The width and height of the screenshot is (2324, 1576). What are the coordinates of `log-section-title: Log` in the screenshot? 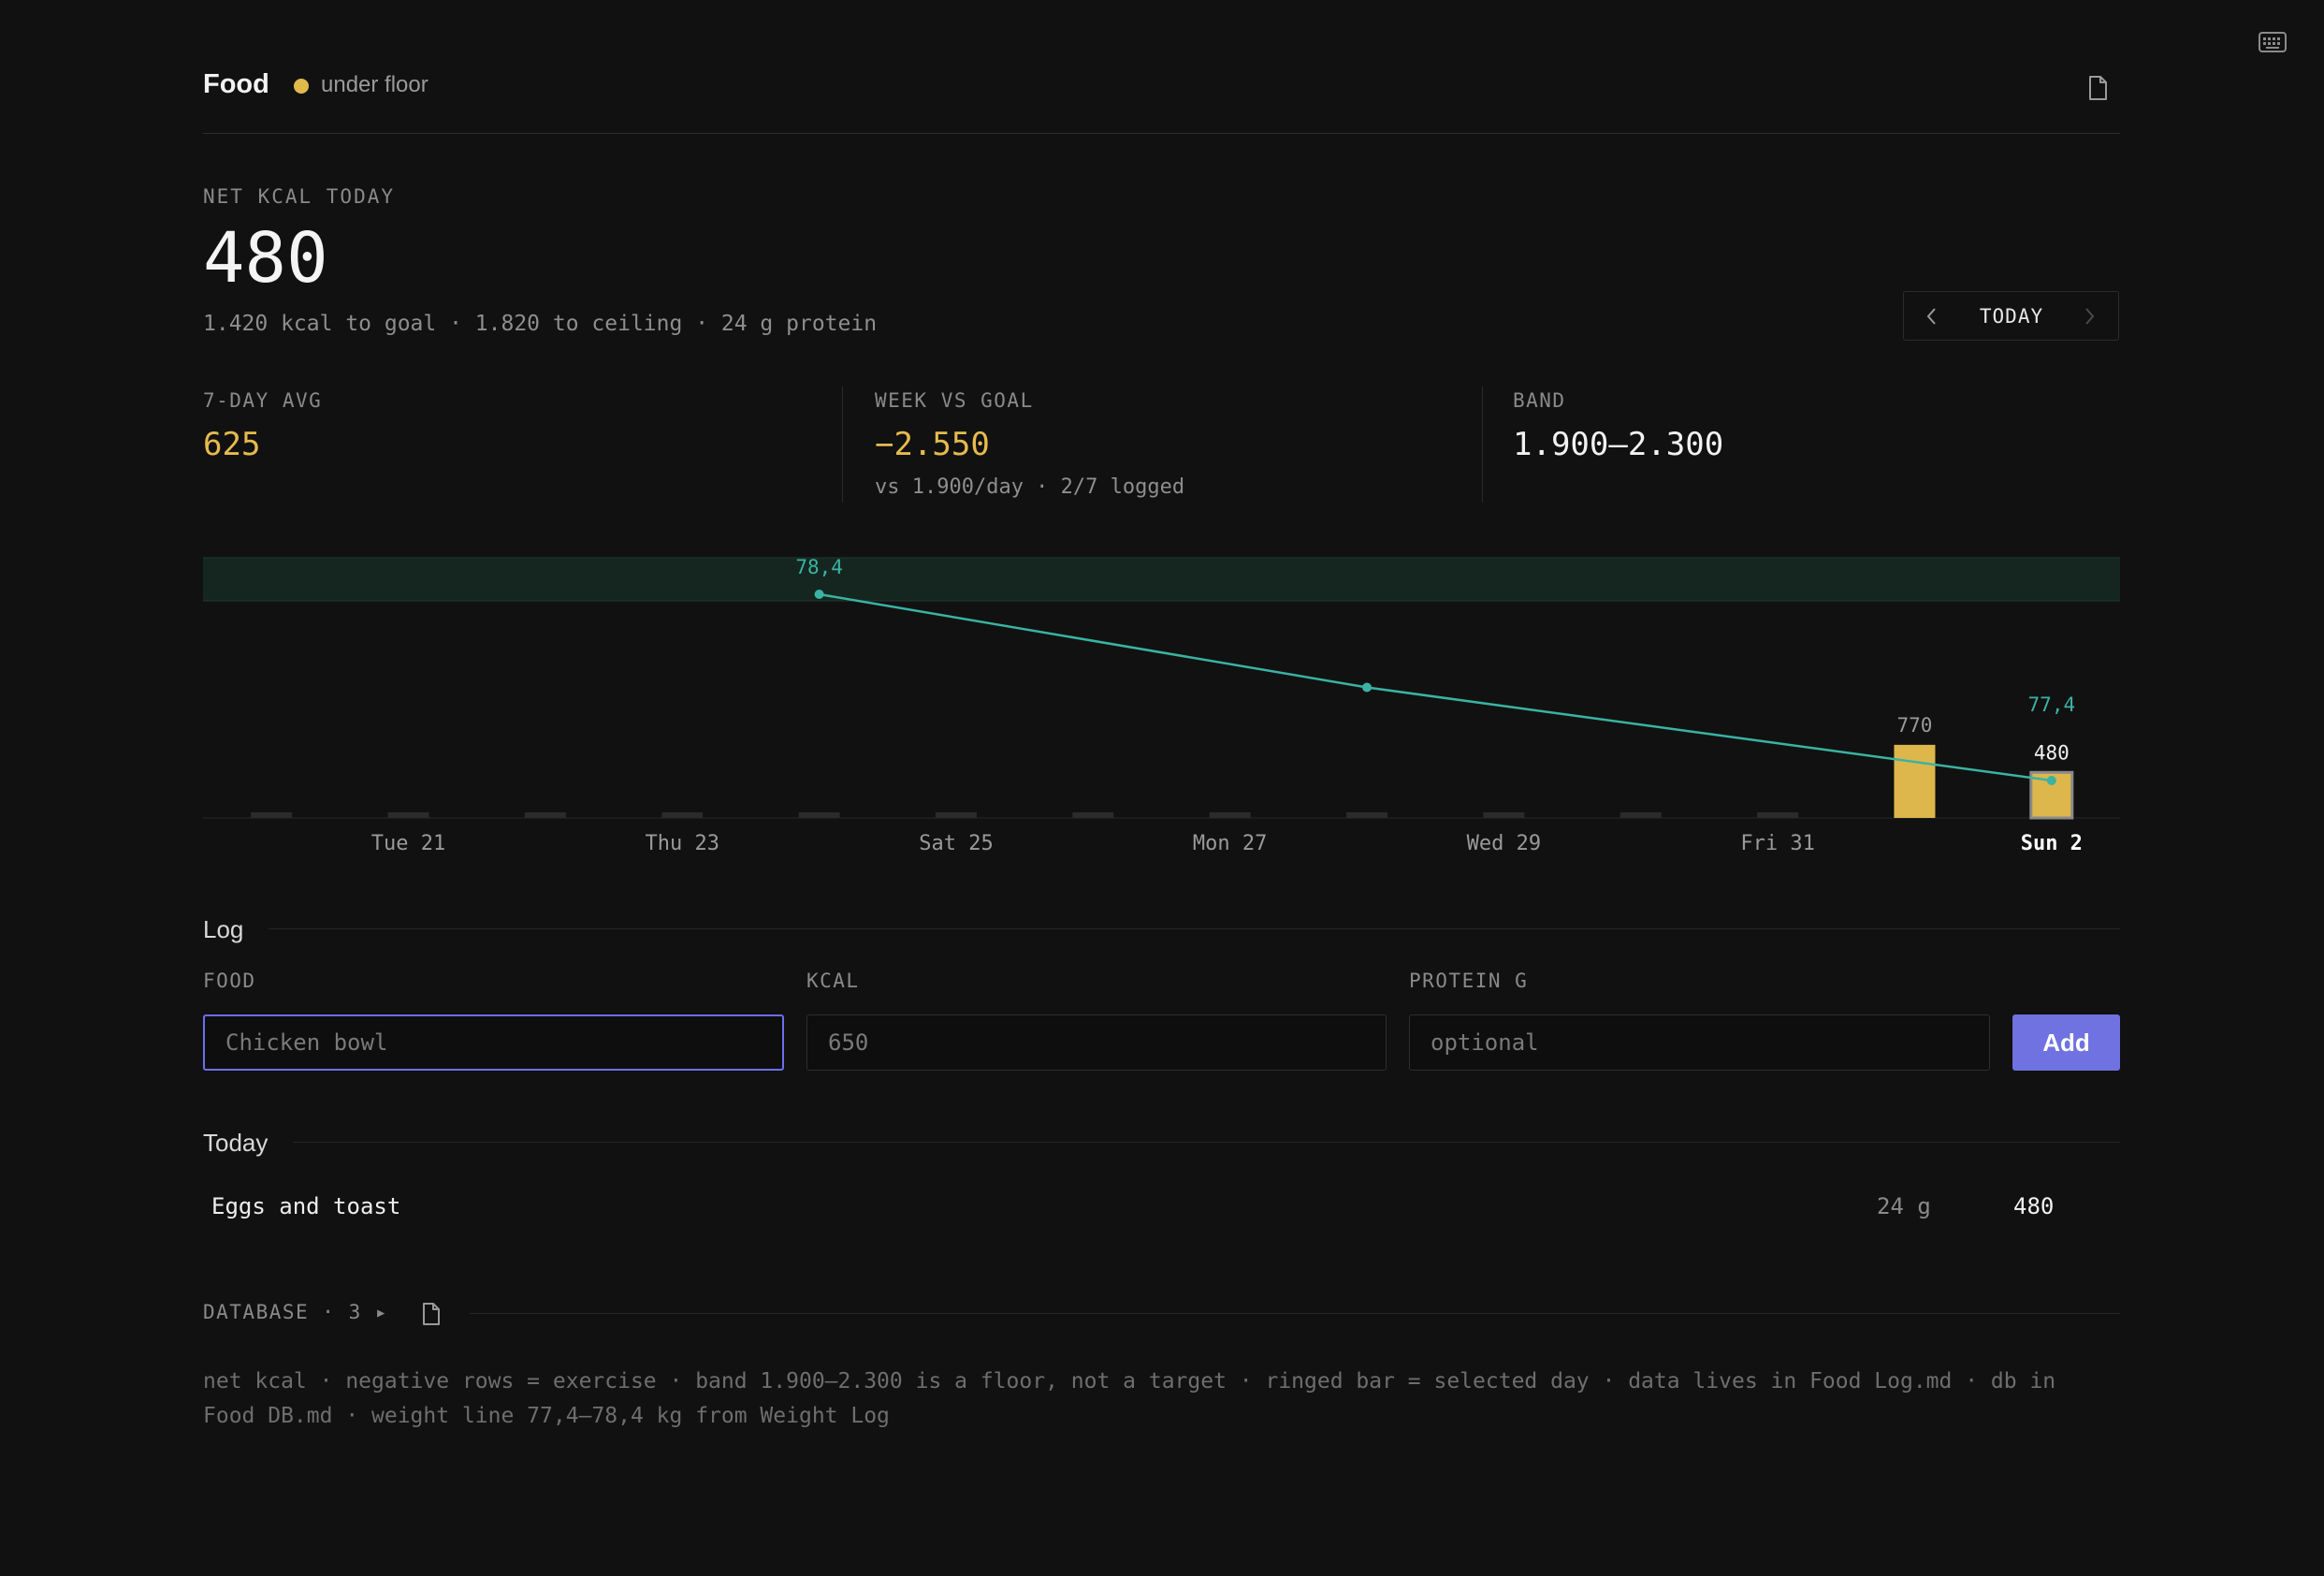 It's located at (224, 929).